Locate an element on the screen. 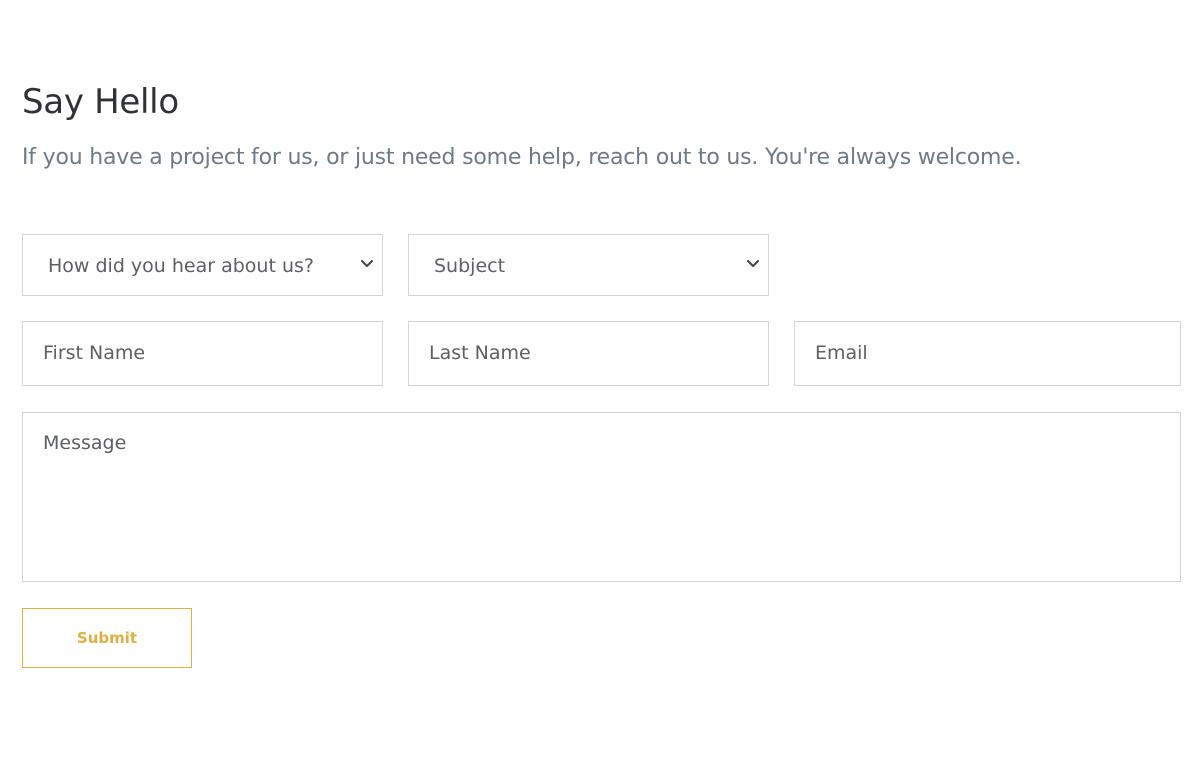  email-field: Email is located at coordinates (987, 353).